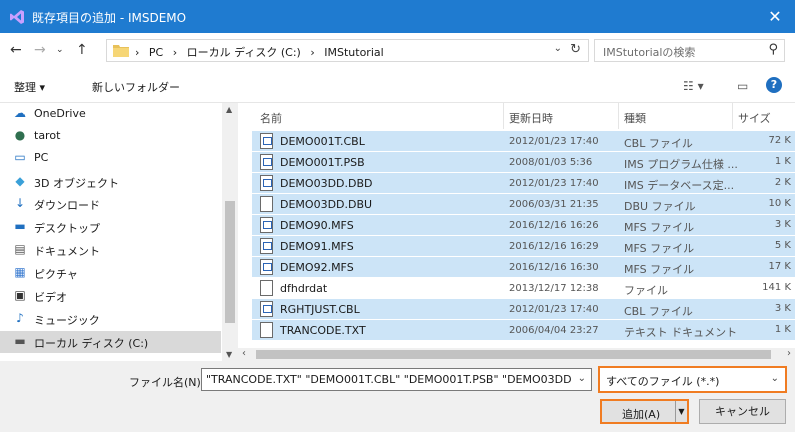  What do you see at coordinates (773, 49) in the screenshot?
I see `search-icon: ⚲` at bounding box center [773, 49].